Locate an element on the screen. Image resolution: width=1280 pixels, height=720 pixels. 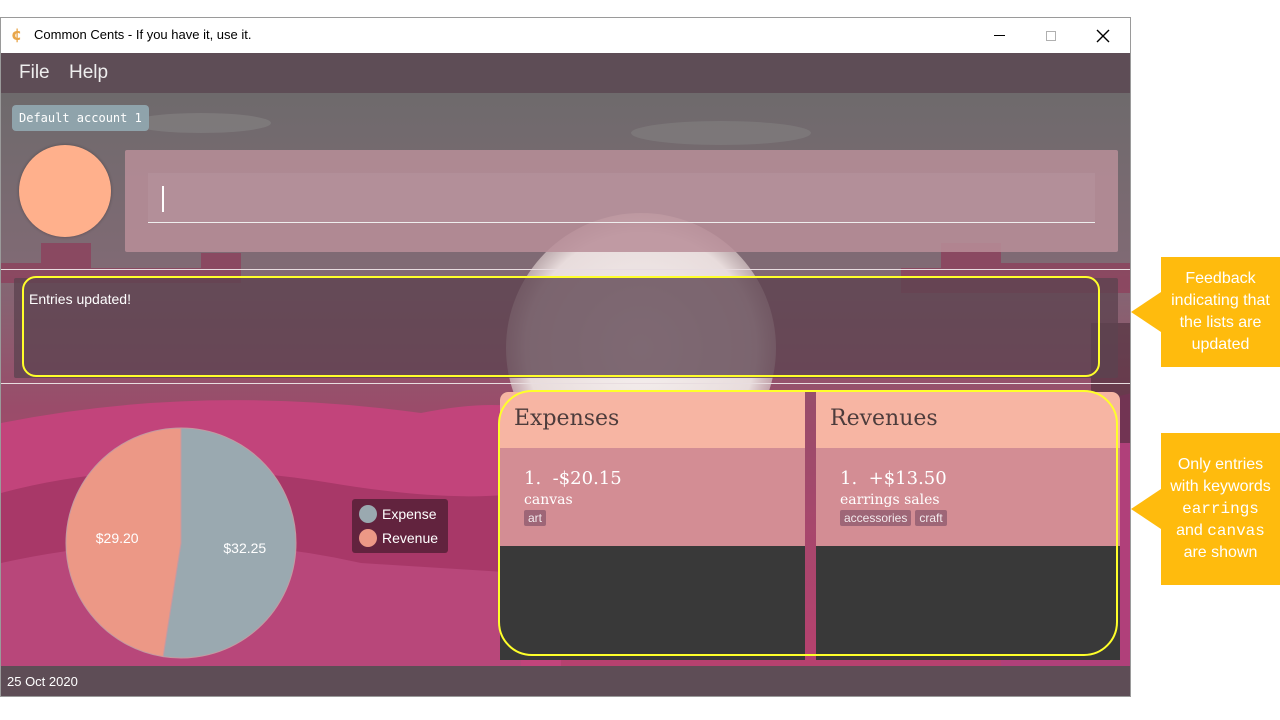
legend-item-revenue: Revenue is located at coordinates (398, 538).